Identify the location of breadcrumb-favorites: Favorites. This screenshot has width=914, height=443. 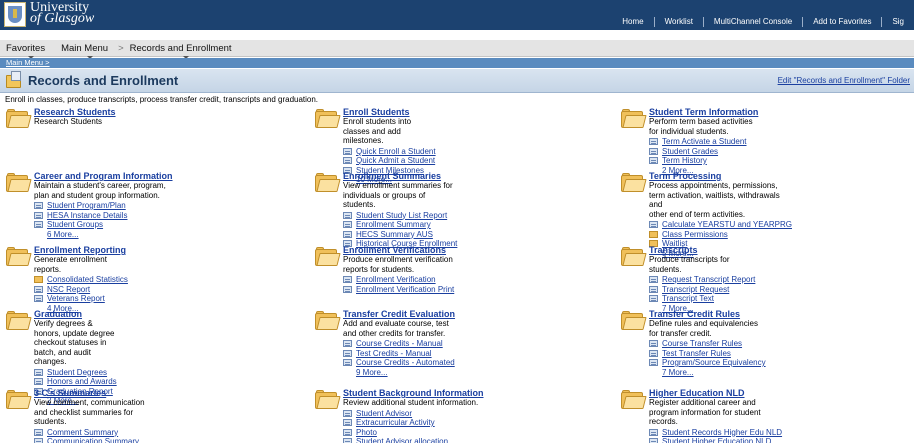
(27, 51).